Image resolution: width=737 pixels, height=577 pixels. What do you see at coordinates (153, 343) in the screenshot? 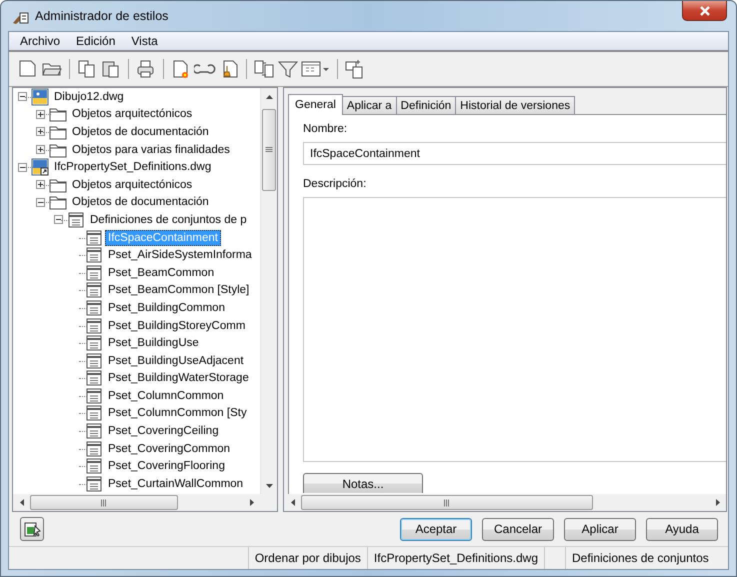
I see `tree-item: Pset_BuildingUse` at bounding box center [153, 343].